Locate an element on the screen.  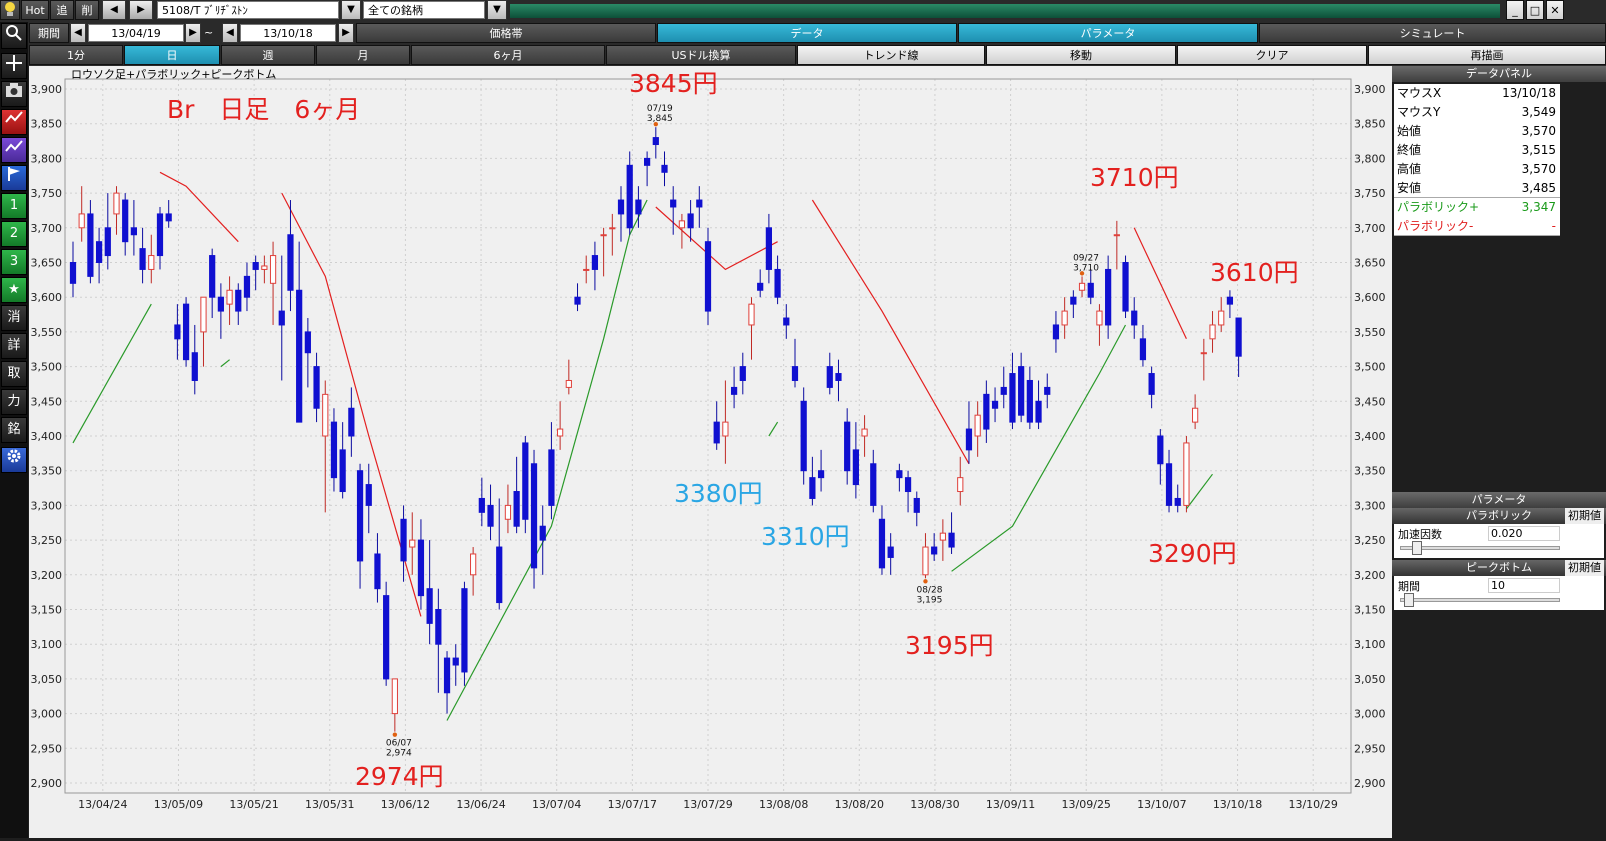
sidebar-item-3: 3 is located at coordinates (14, 262).